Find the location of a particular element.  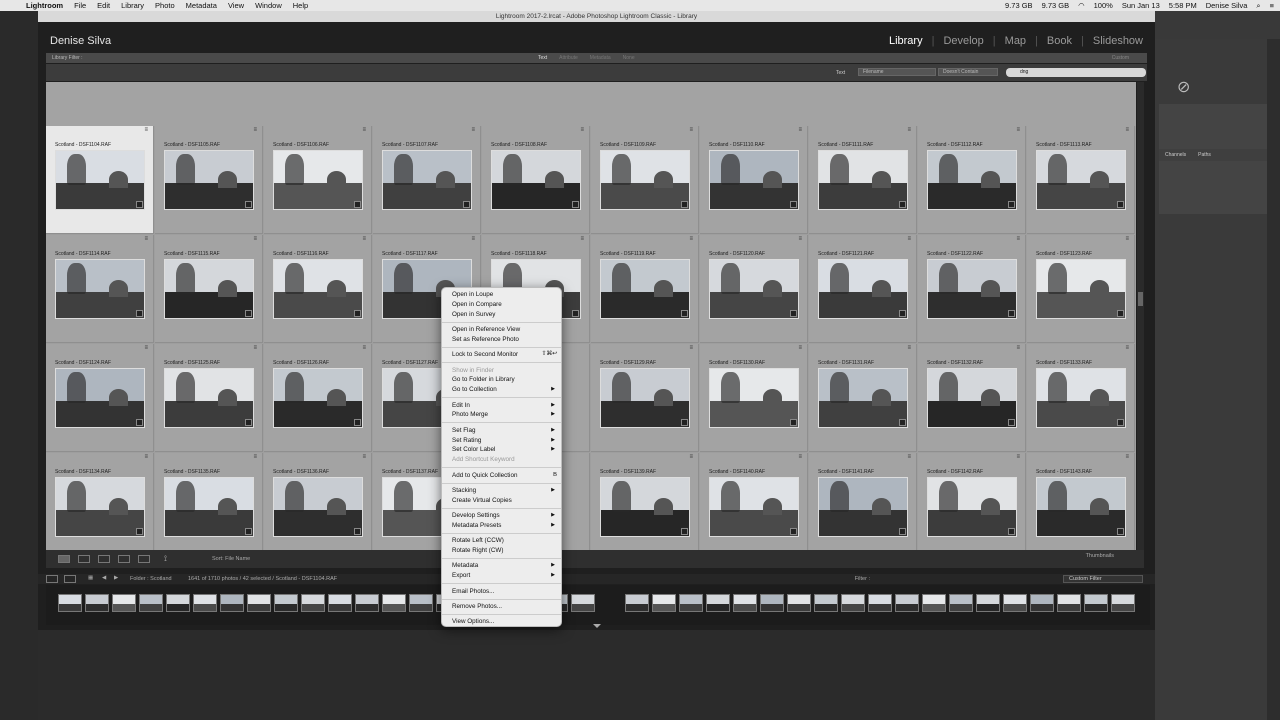

grid-cell: Scotland - DSF1121.RAF ≡ is located at coordinates (863, 289).